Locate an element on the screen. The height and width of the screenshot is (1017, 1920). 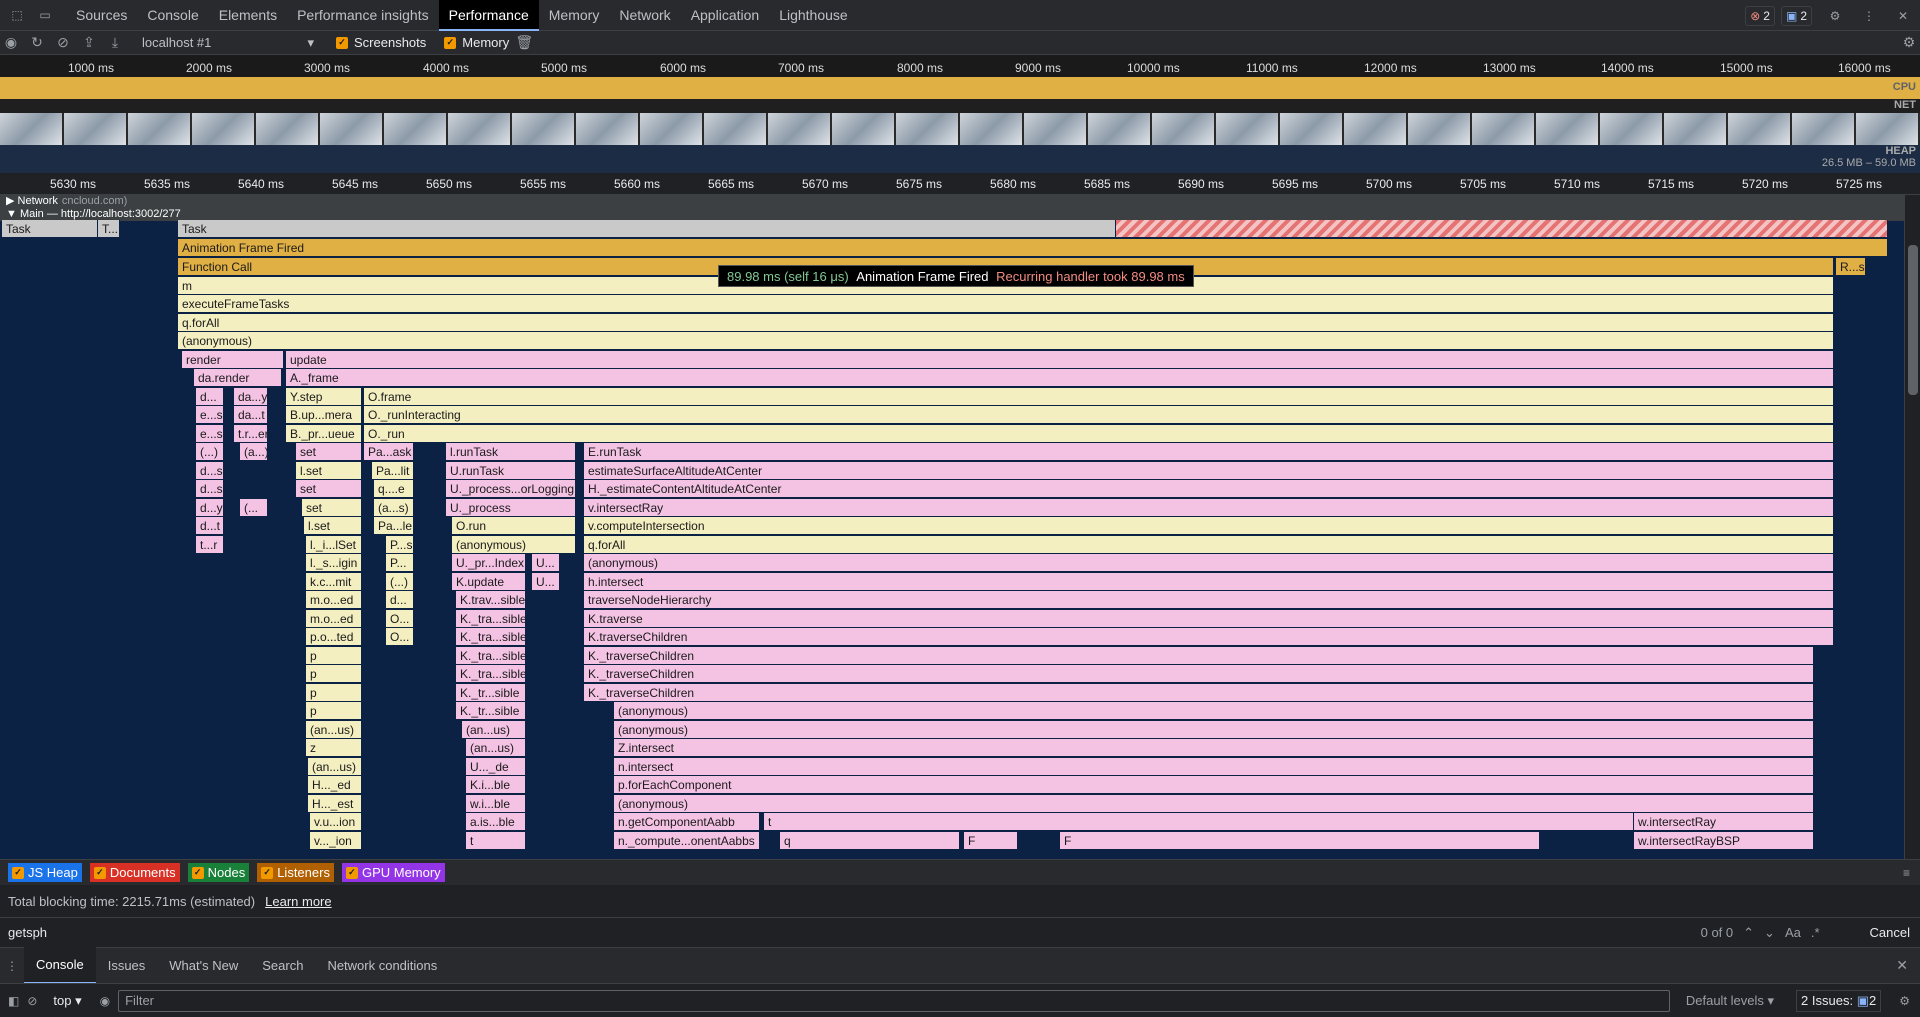
tab-application: Application is located at coordinates (725, 15).